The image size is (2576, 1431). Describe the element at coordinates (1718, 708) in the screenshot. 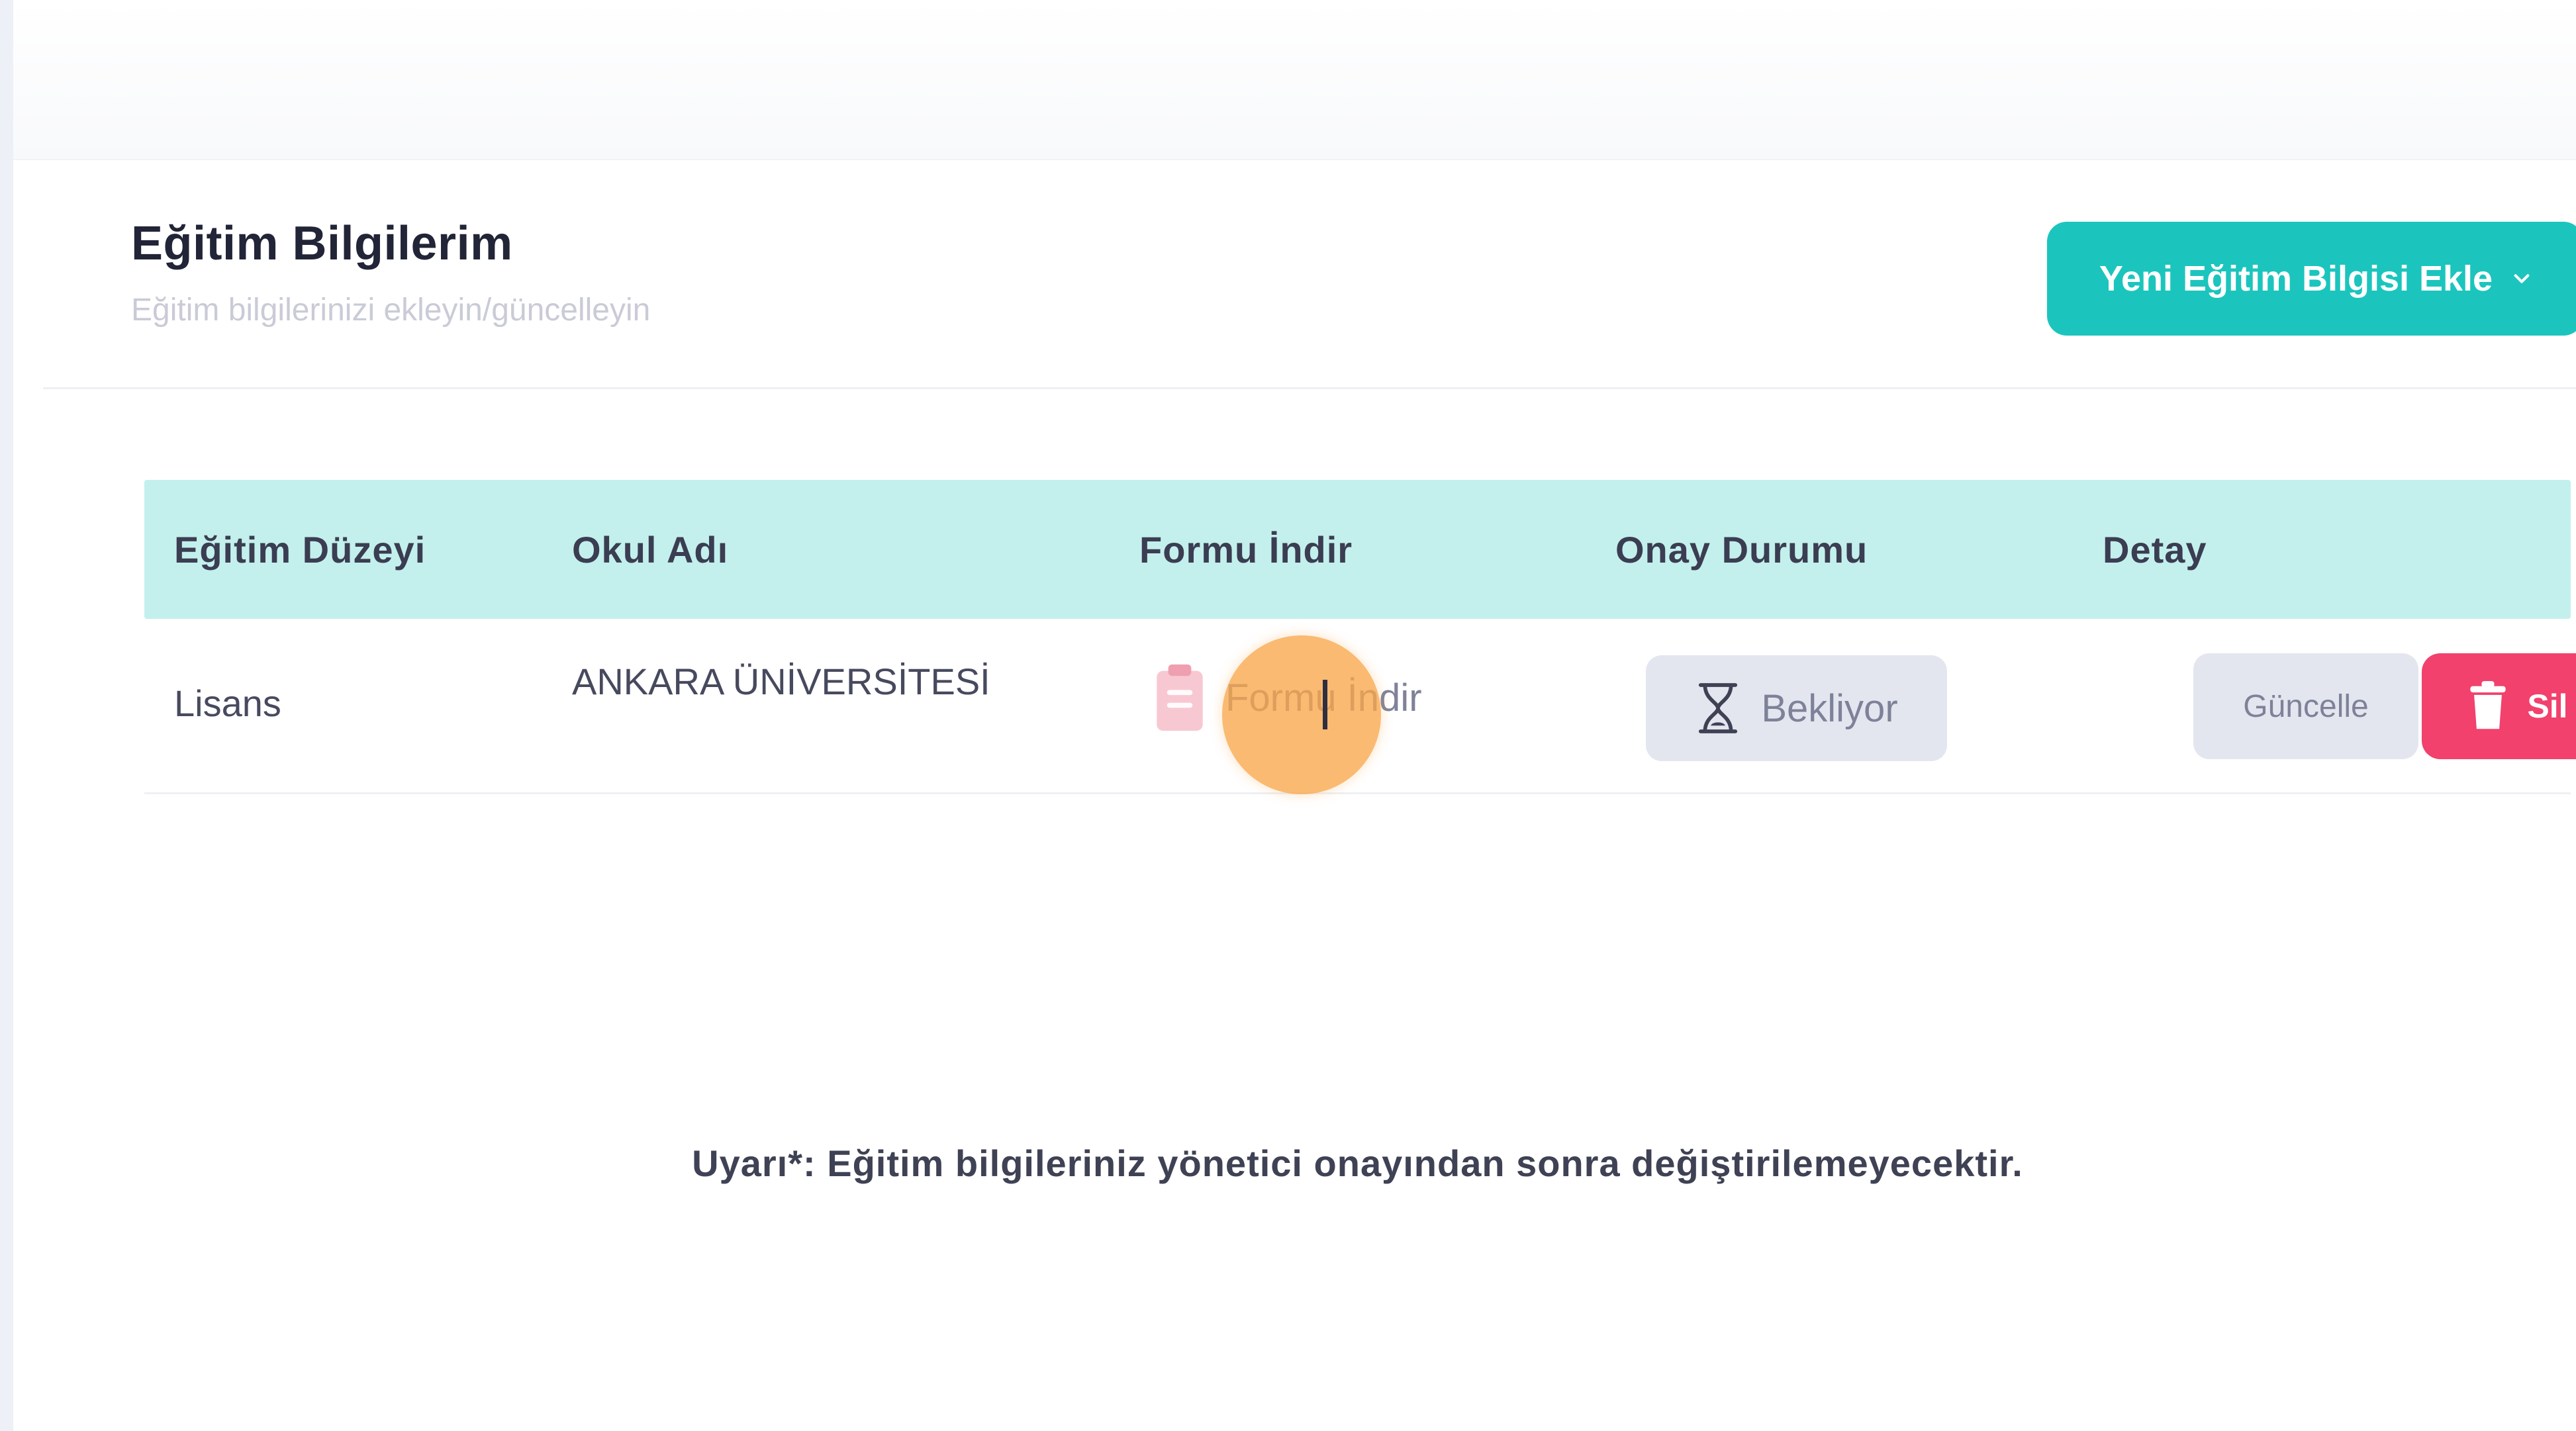

I see `hourglass-icon` at that location.